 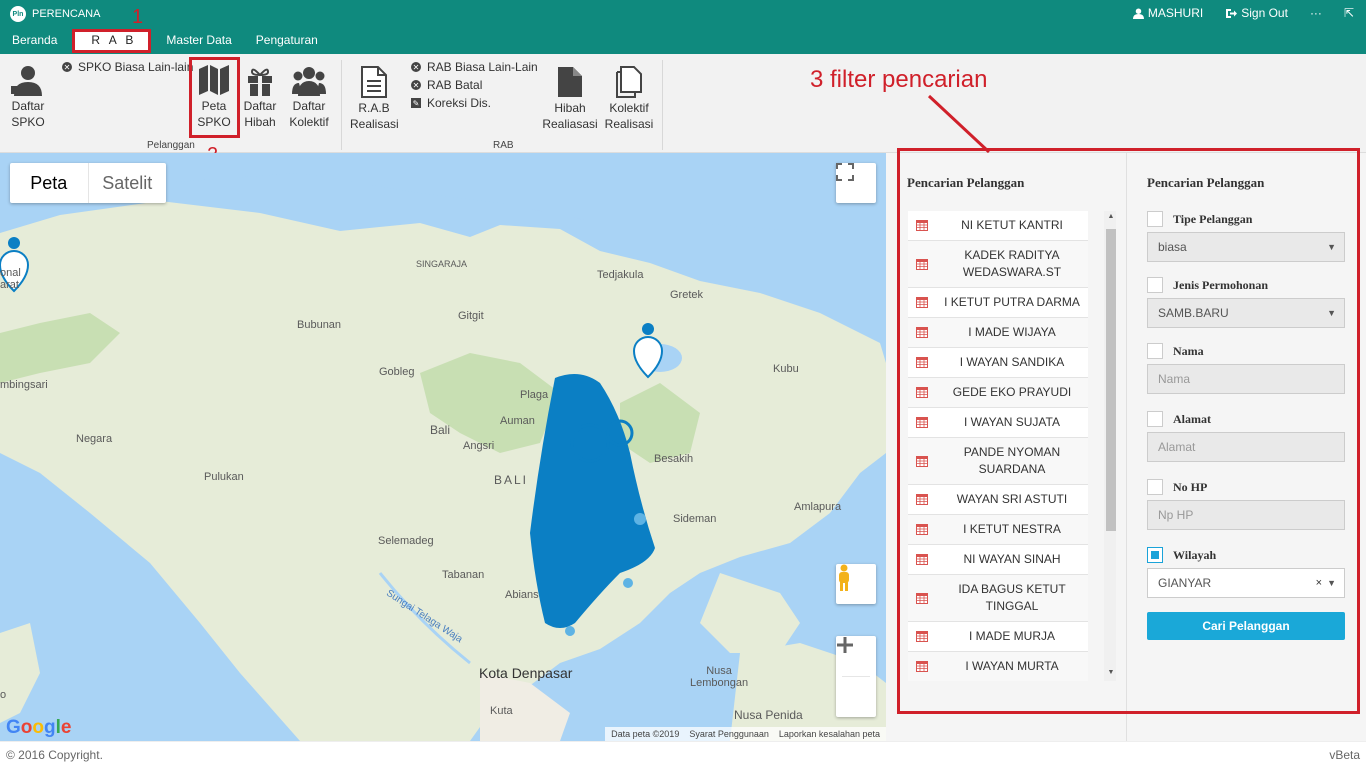 I want to click on menu-beranda: Beranda, so click(x=34, y=41).